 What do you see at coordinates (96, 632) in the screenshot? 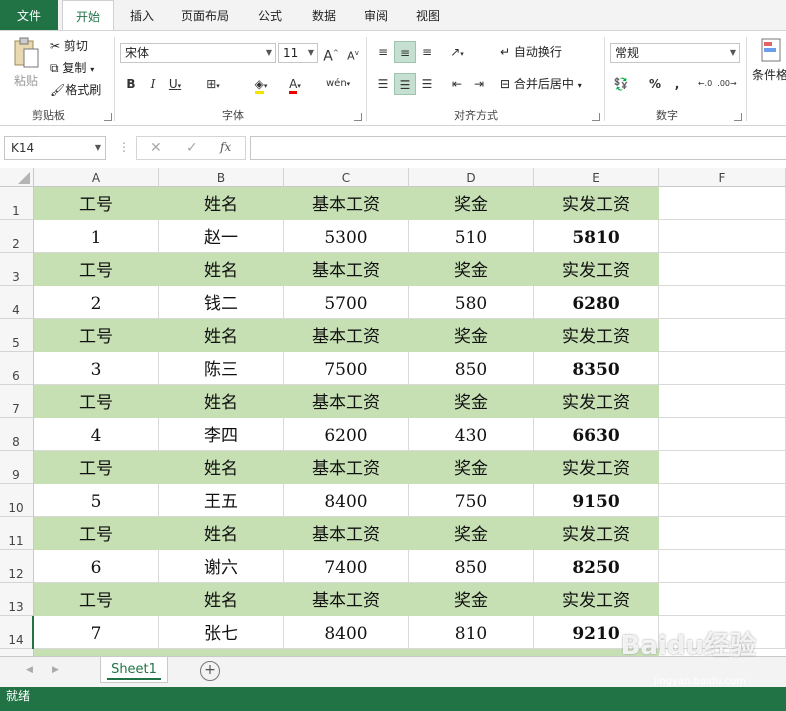
I see `data-cell: 7` at bounding box center [96, 632].